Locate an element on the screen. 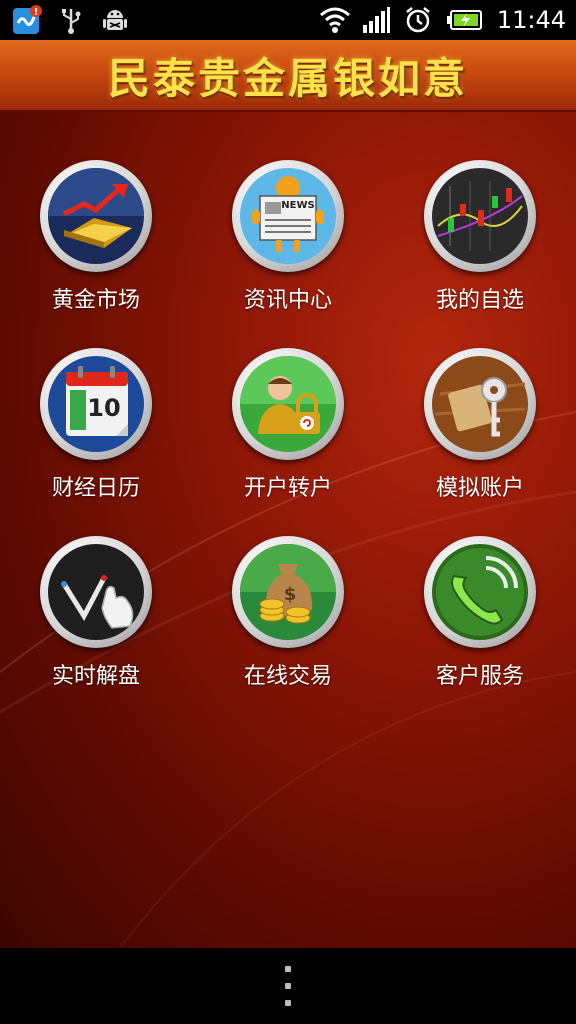 The width and height of the screenshot is (576, 1024). menu-item-calendar: 10 财经日历 is located at coordinates (96, 433).